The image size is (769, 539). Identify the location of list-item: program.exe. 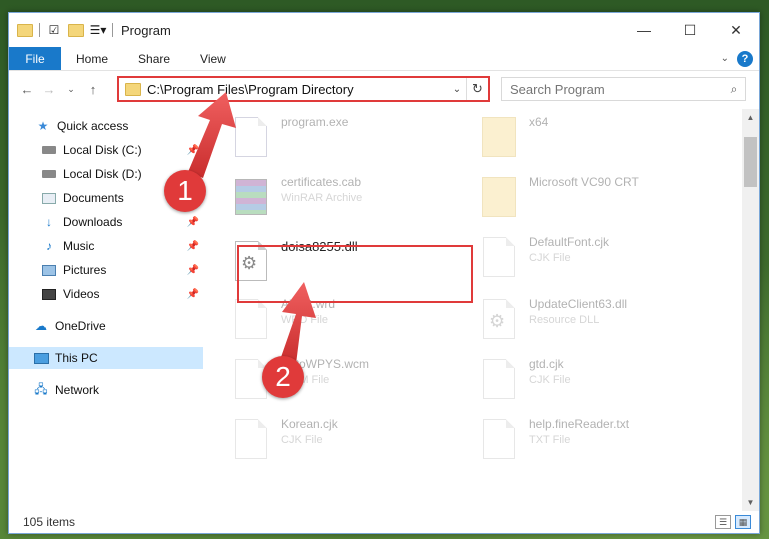
(289, 138).